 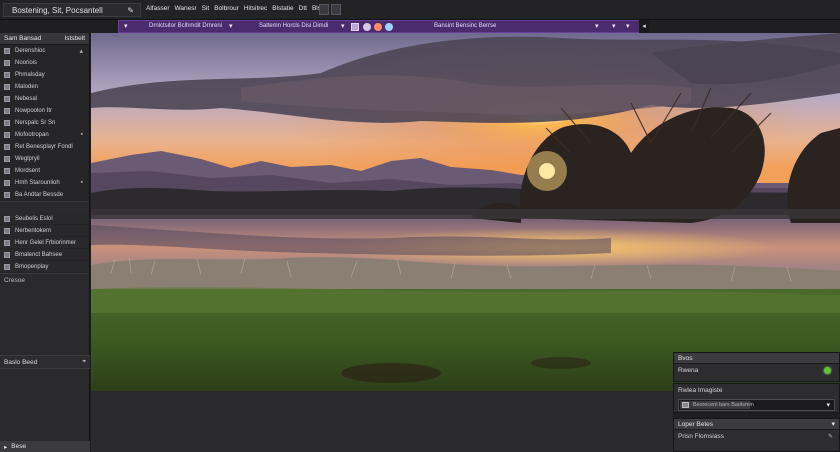 What do you see at coordinates (255, 8) in the screenshot?
I see `menu-item: Hitsitrec` at bounding box center [255, 8].